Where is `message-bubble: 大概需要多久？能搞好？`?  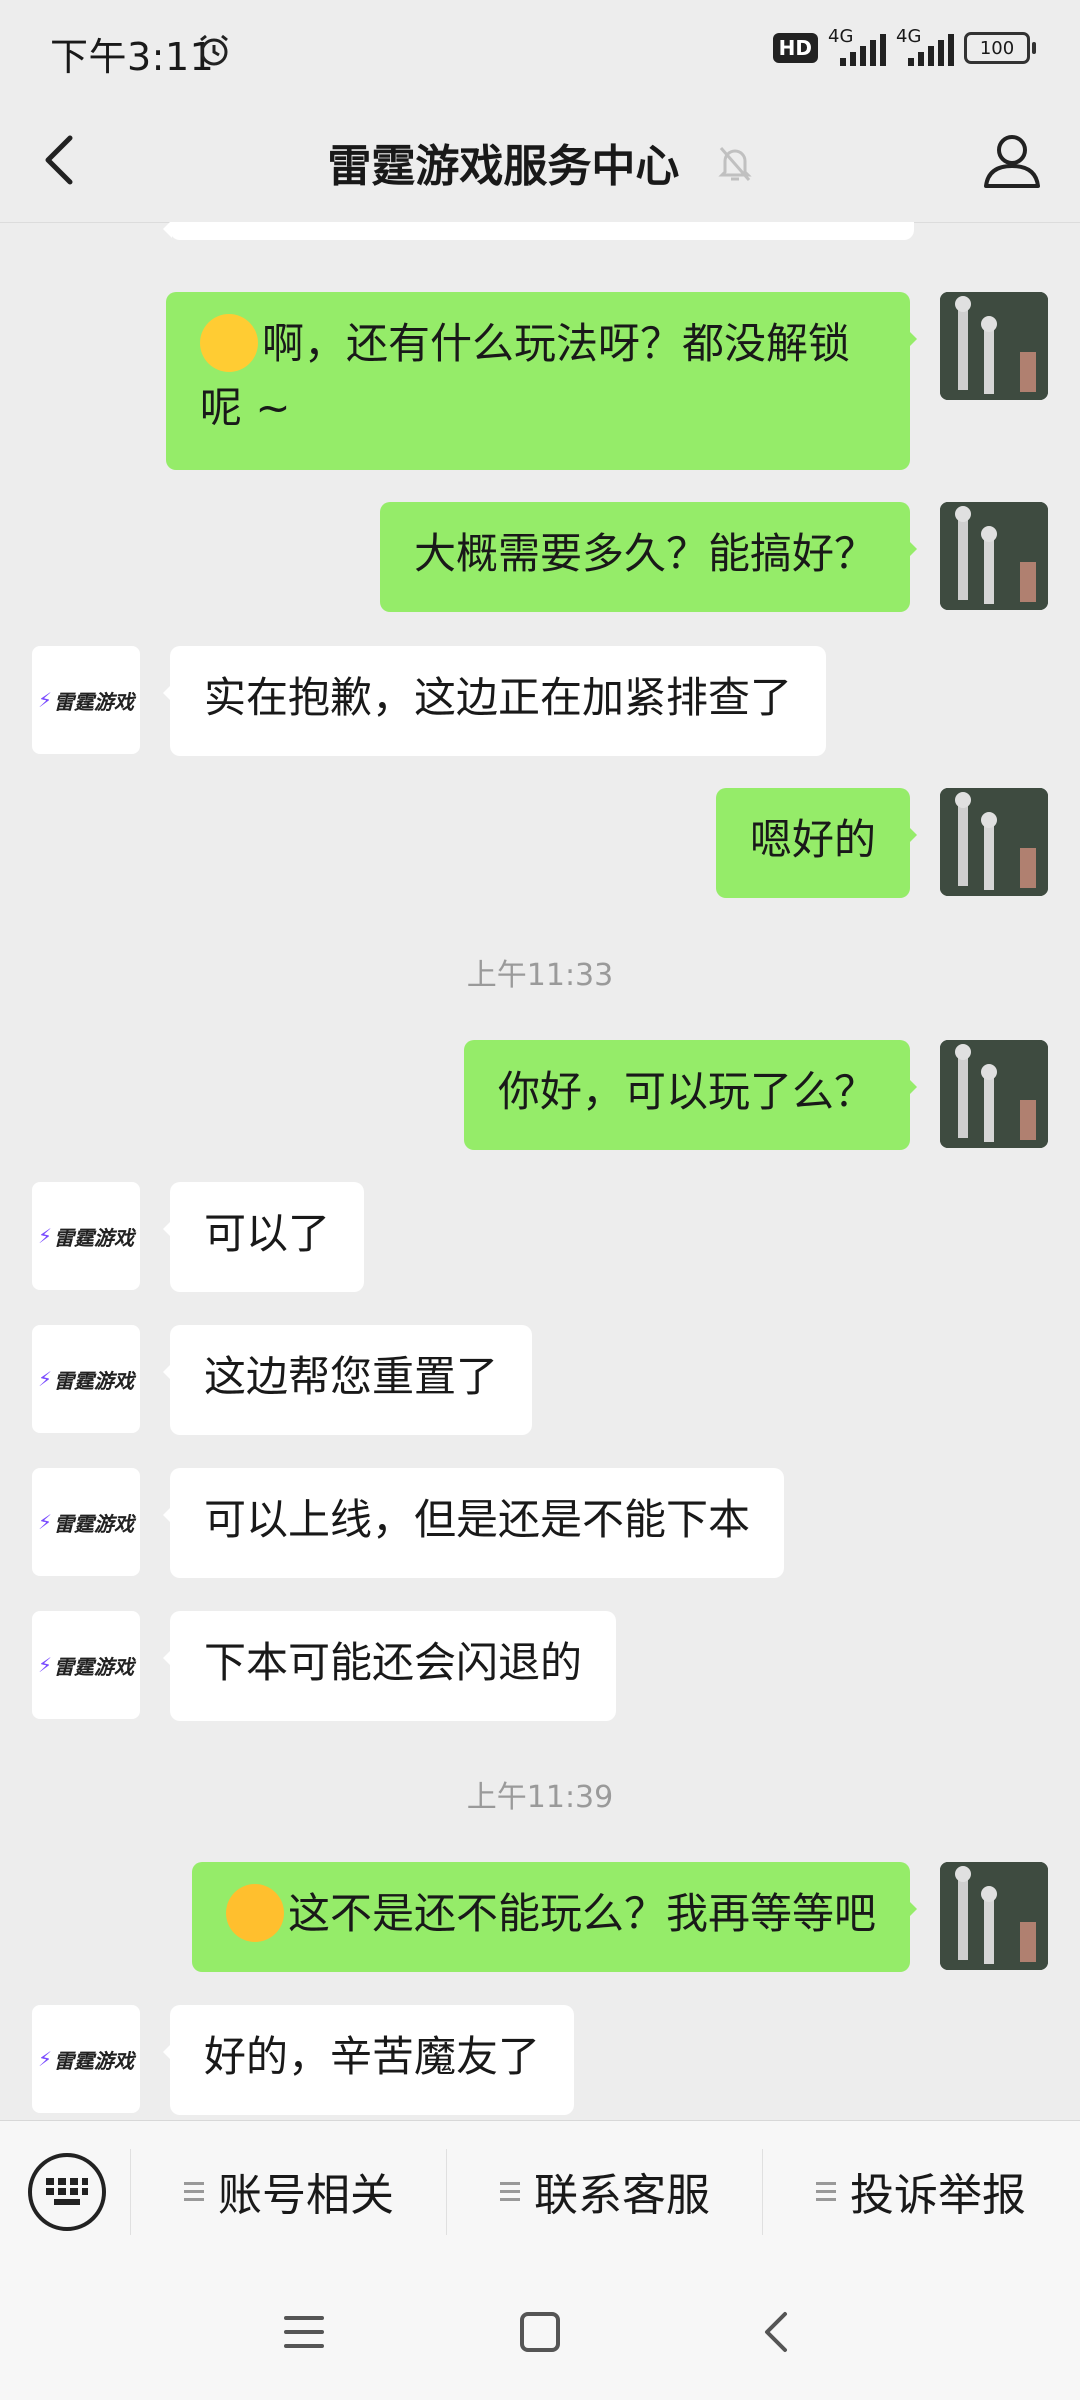
message-bubble: 大概需要多久？能搞好？ is located at coordinates (648, 557).